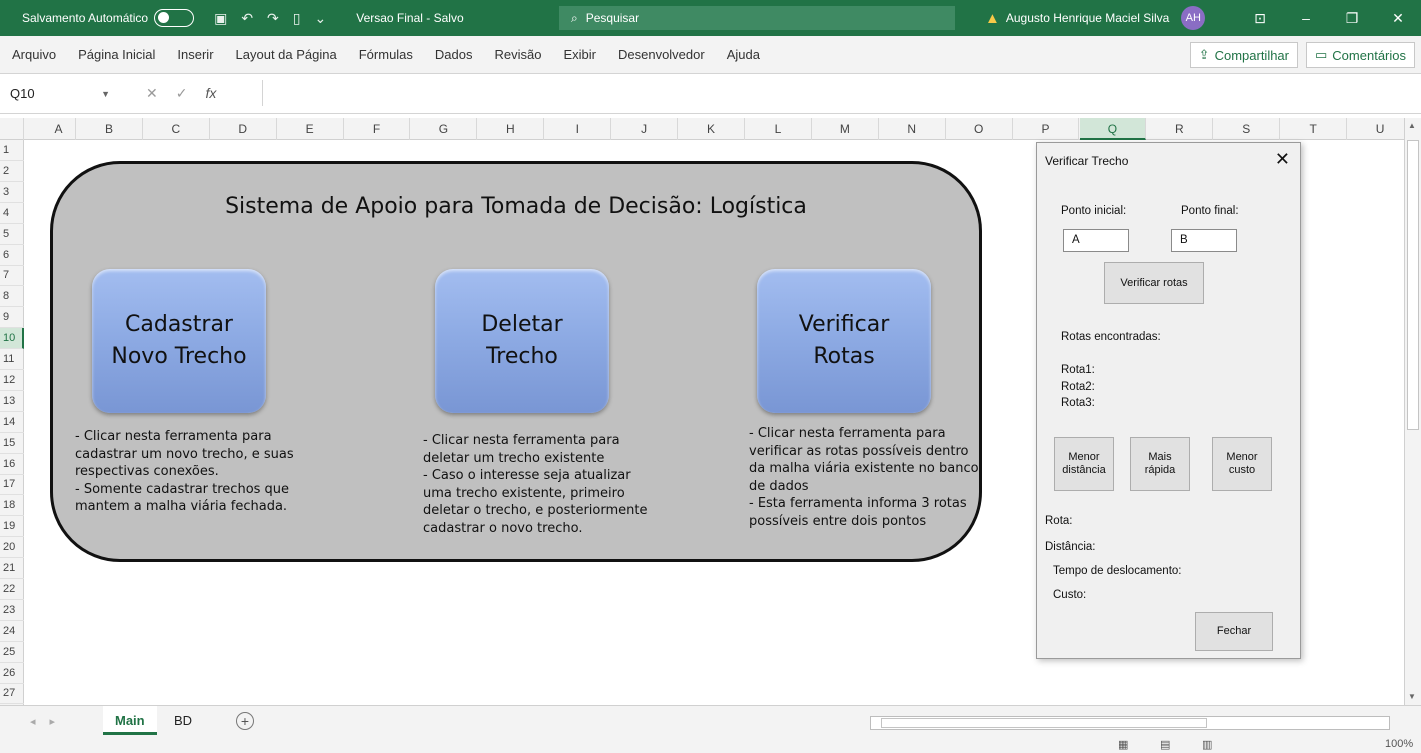 The height and width of the screenshot is (753, 1421). What do you see at coordinates (1247, 129) in the screenshot?
I see `column-header-s: S` at bounding box center [1247, 129].